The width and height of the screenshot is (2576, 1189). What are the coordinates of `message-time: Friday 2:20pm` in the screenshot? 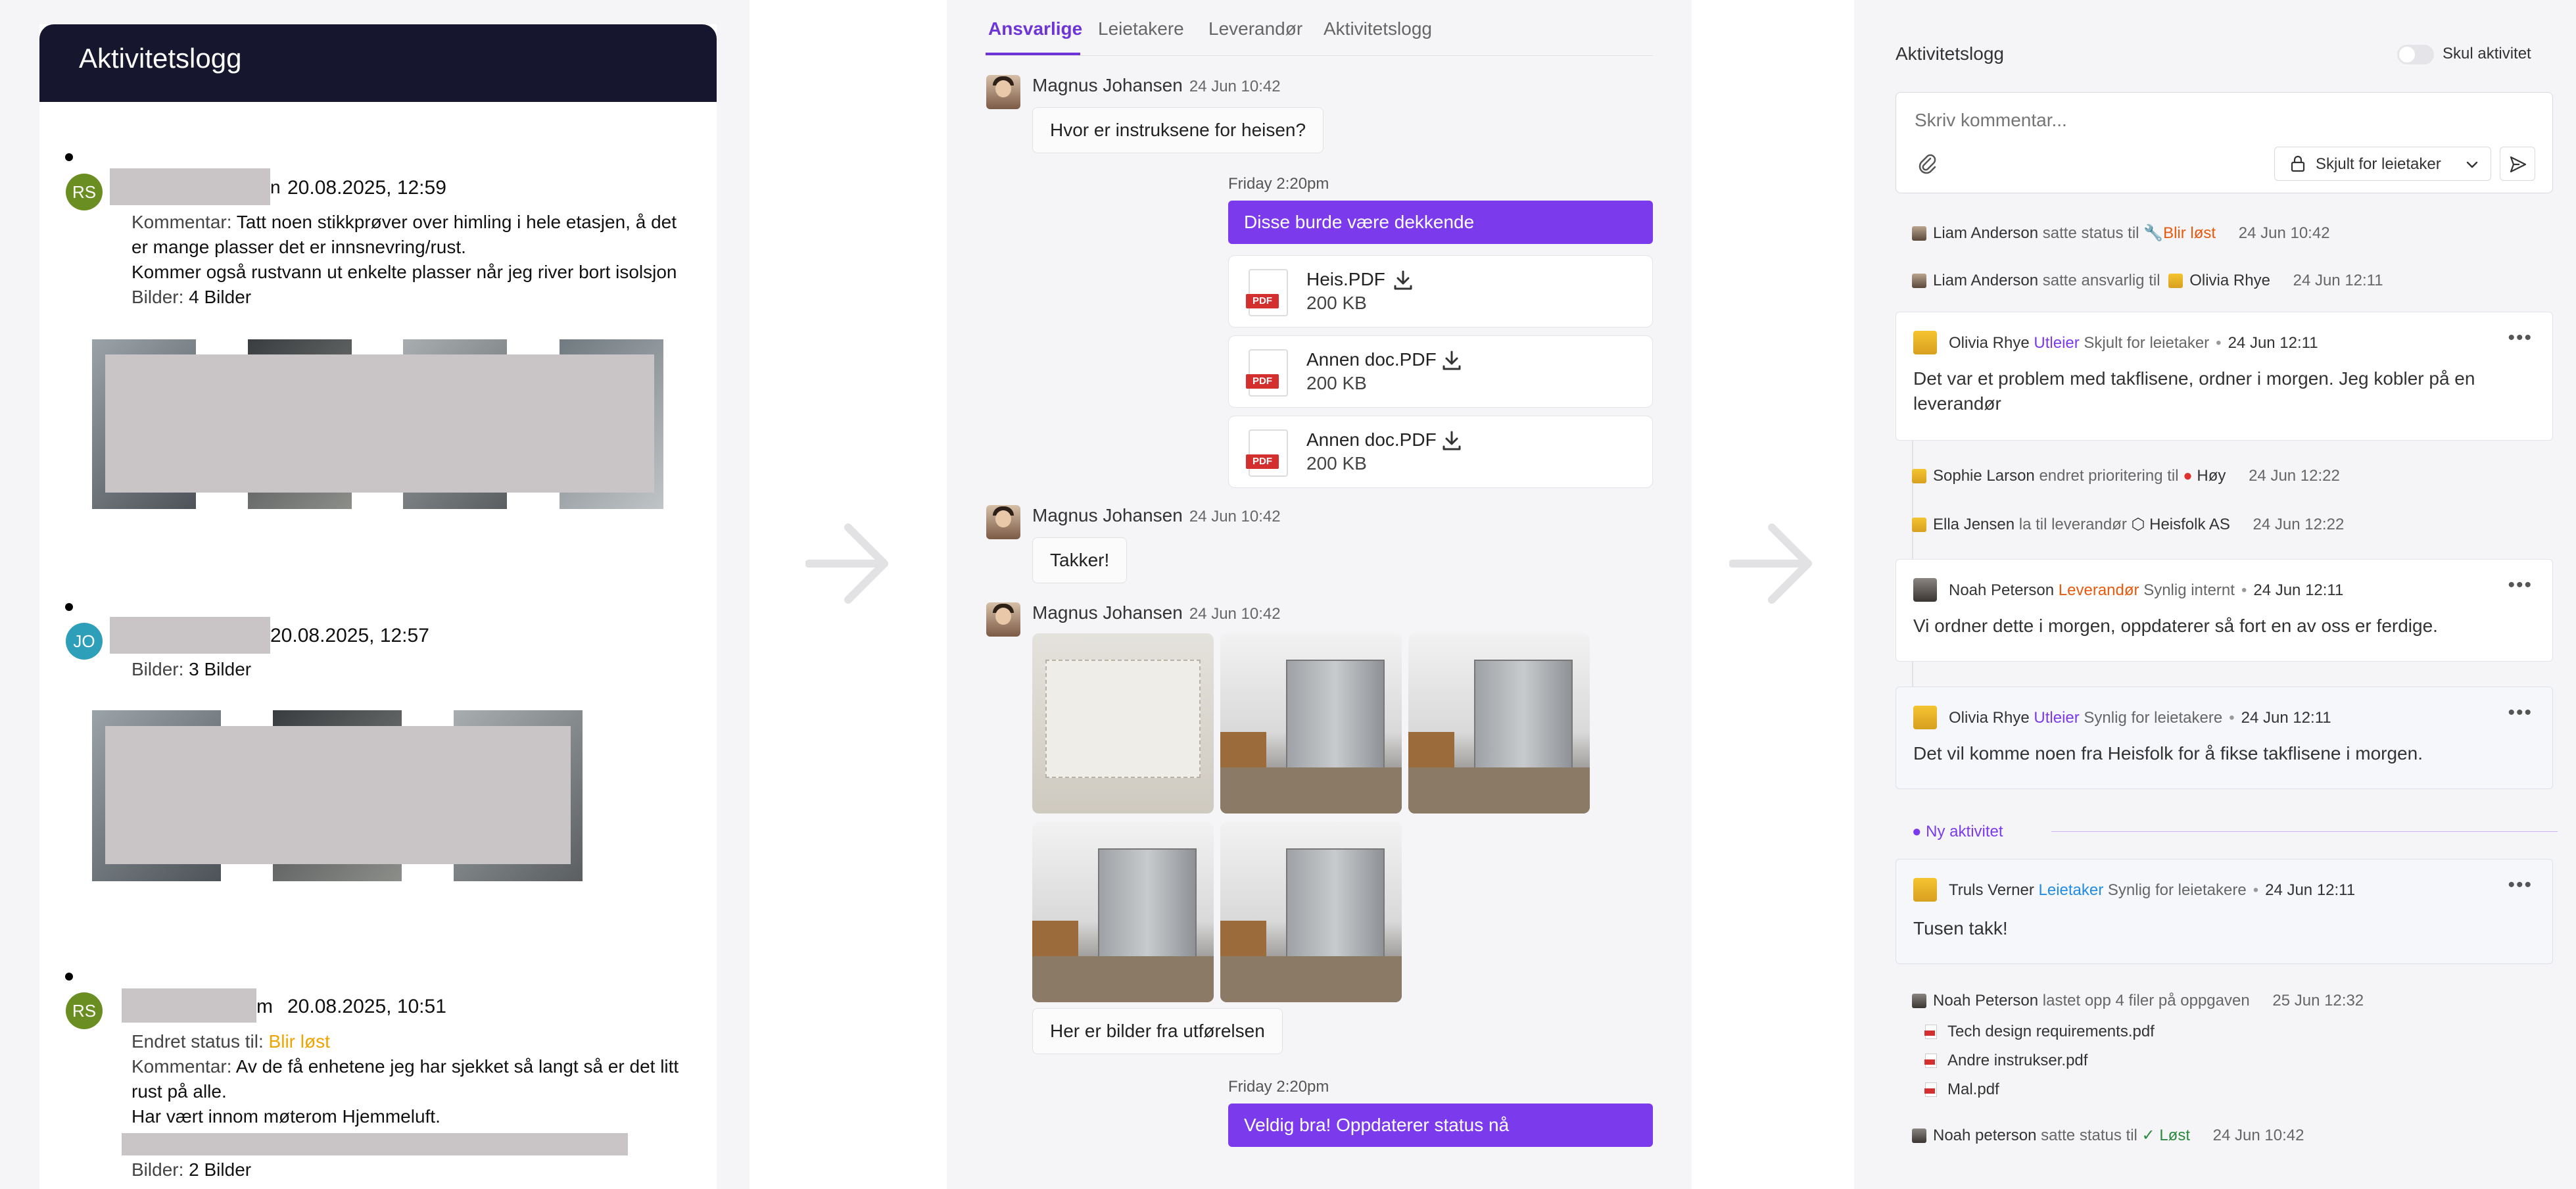 It's located at (1279, 184).